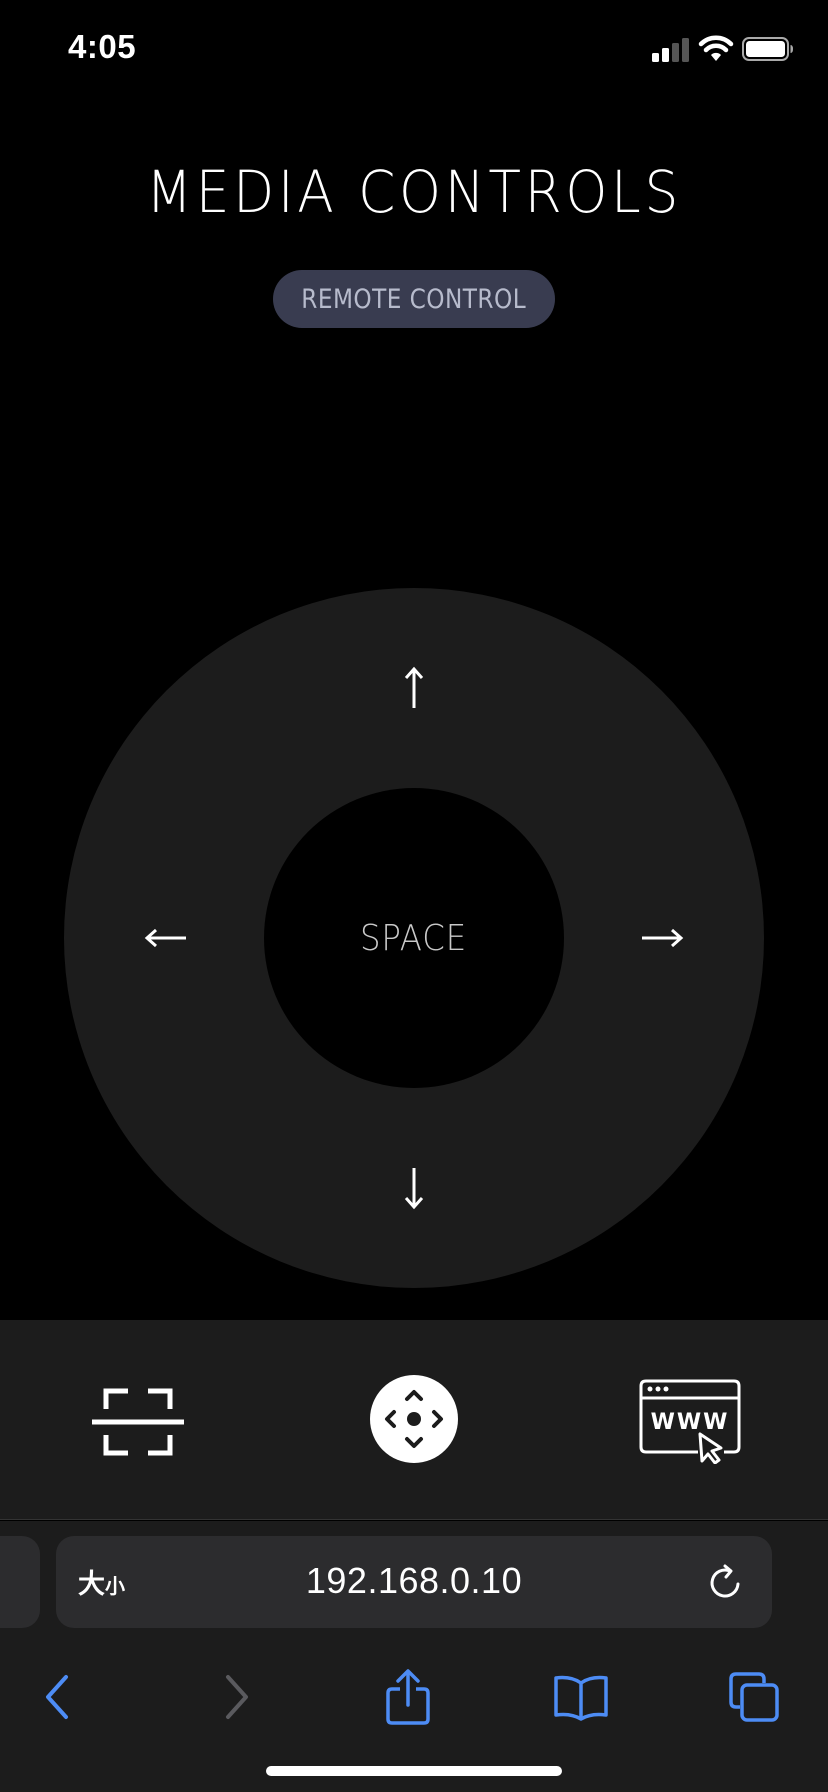 This screenshot has height=1792, width=828. I want to click on bookmarks-icon, so click(581, 1698).